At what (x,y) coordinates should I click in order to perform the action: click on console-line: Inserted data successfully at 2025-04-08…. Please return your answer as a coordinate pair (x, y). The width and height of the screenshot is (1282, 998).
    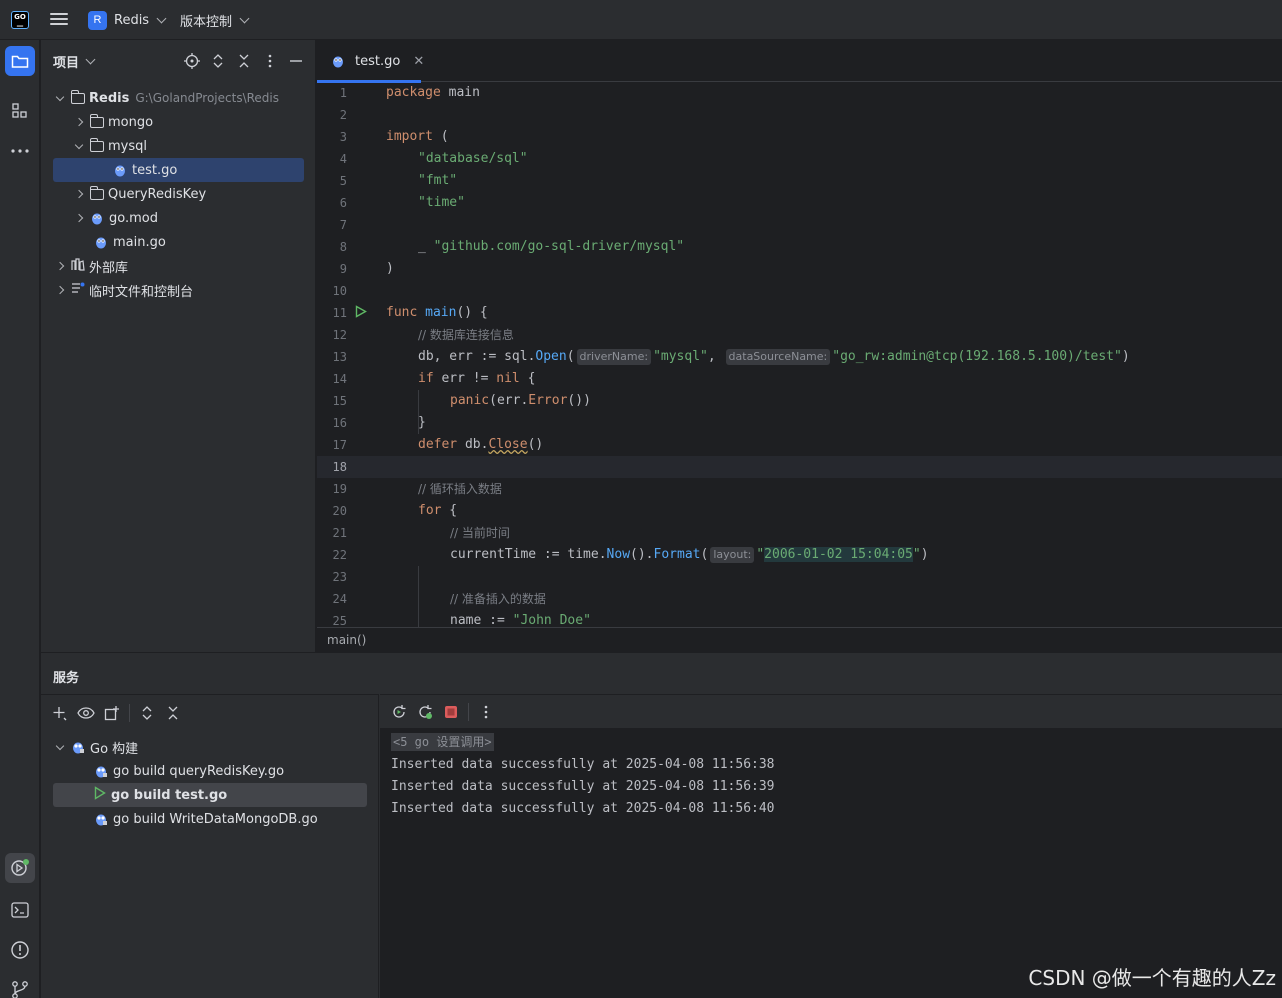
    Looking at the image, I should click on (583, 786).